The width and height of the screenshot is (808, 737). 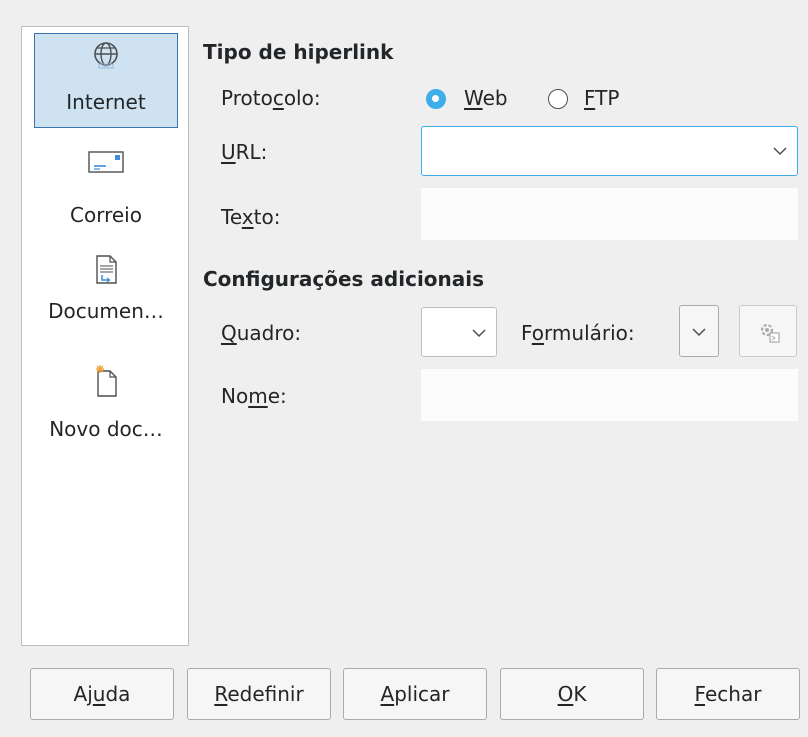 I want to click on frame-label: Quadro:, so click(x=261, y=333).